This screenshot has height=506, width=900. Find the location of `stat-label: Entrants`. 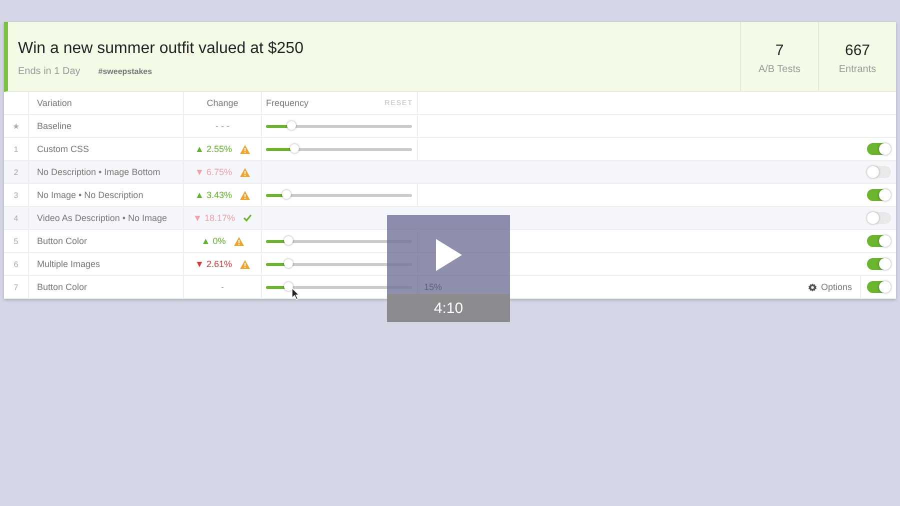

stat-label: Entrants is located at coordinates (857, 69).